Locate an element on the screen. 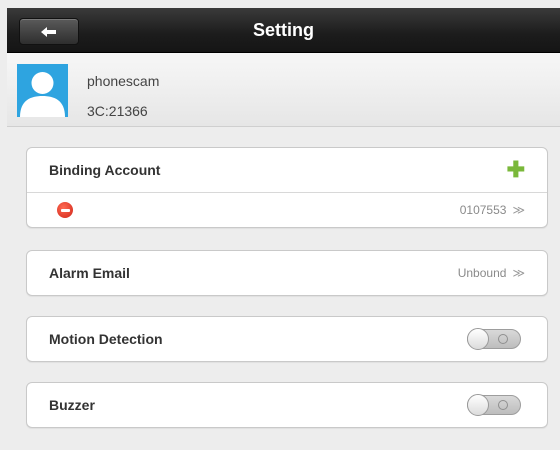  alarm-email-value: Unbound is located at coordinates (482, 273).